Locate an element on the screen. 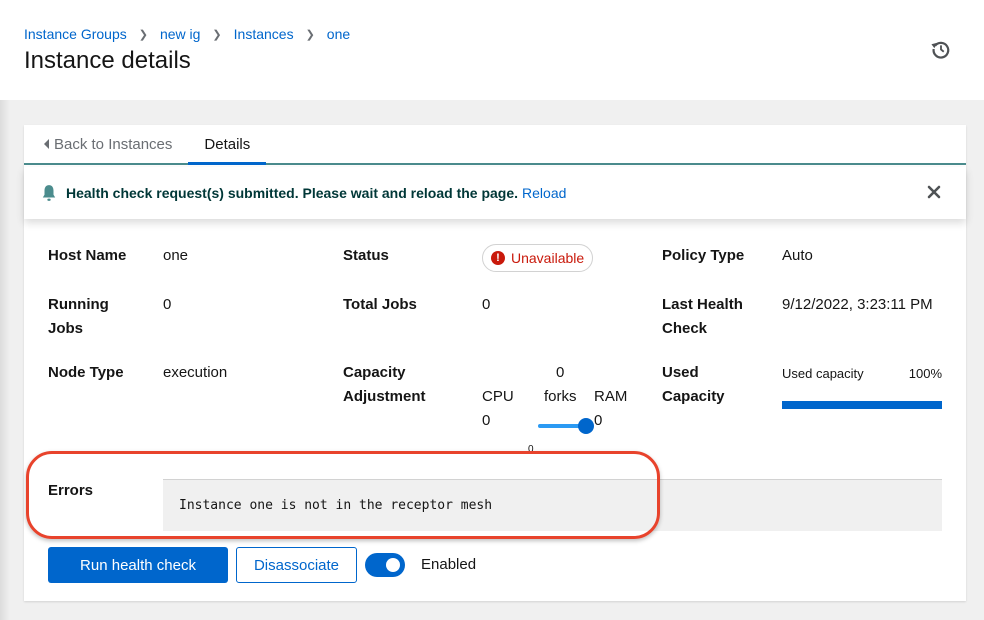 The image size is (984, 620). forks-value: 0 is located at coordinates (560, 372).